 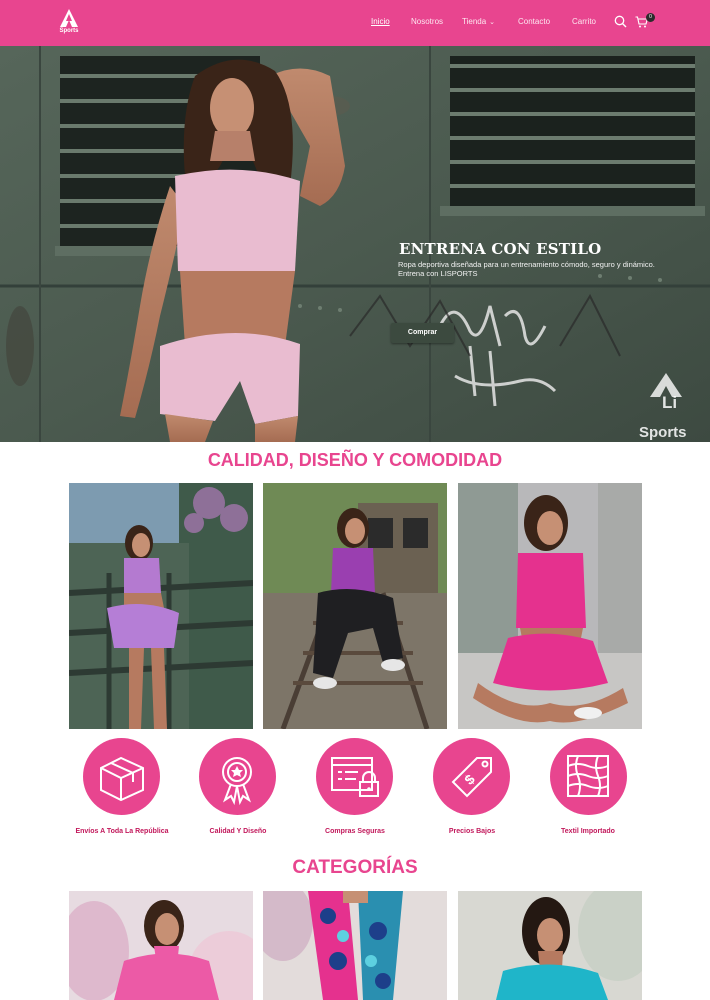 What do you see at coordinates (69, 18) in the screenshot?
I see `logo-triangle-icon` at bounding box center [69, 18].